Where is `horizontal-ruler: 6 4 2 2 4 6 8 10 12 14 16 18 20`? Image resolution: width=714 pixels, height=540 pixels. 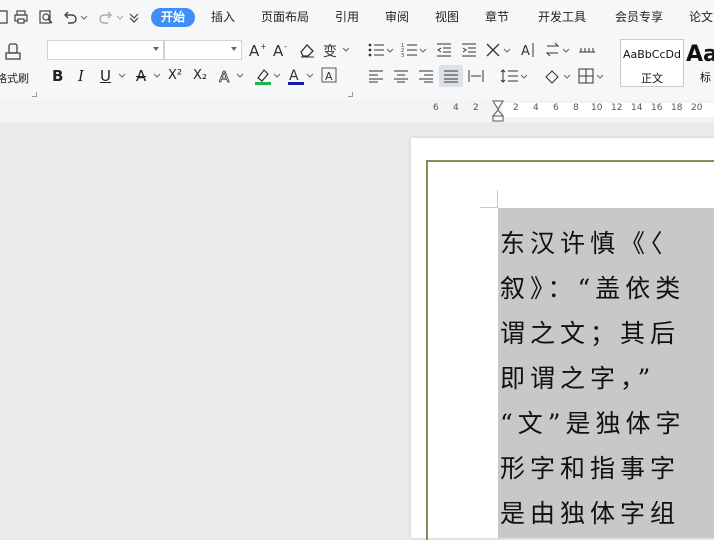 horizontal-ruler: 6 4 2 2 4 6 8 10 12 14 16 18 20 is located at coordinates (357, 111).